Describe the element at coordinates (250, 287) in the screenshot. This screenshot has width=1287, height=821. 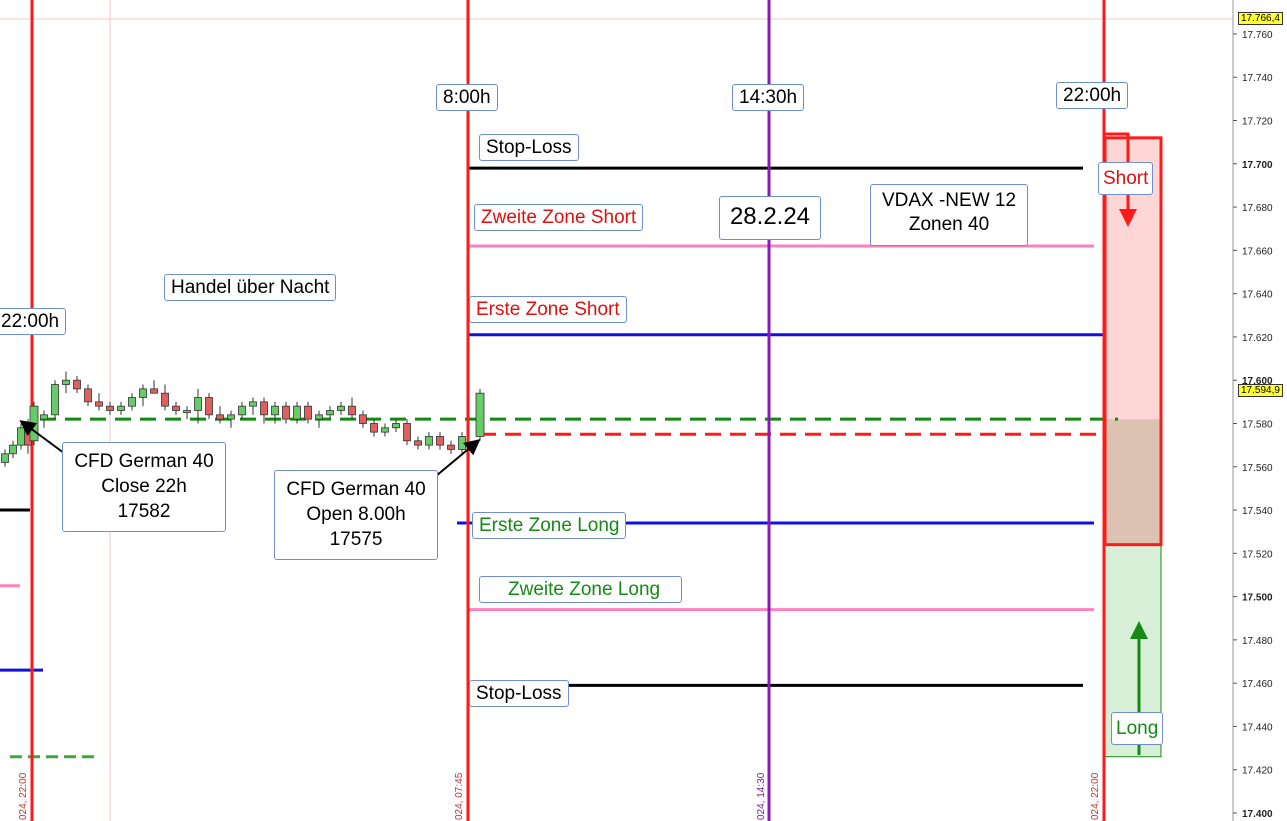
I see `label-handel: Handel über Nacht` at that location.